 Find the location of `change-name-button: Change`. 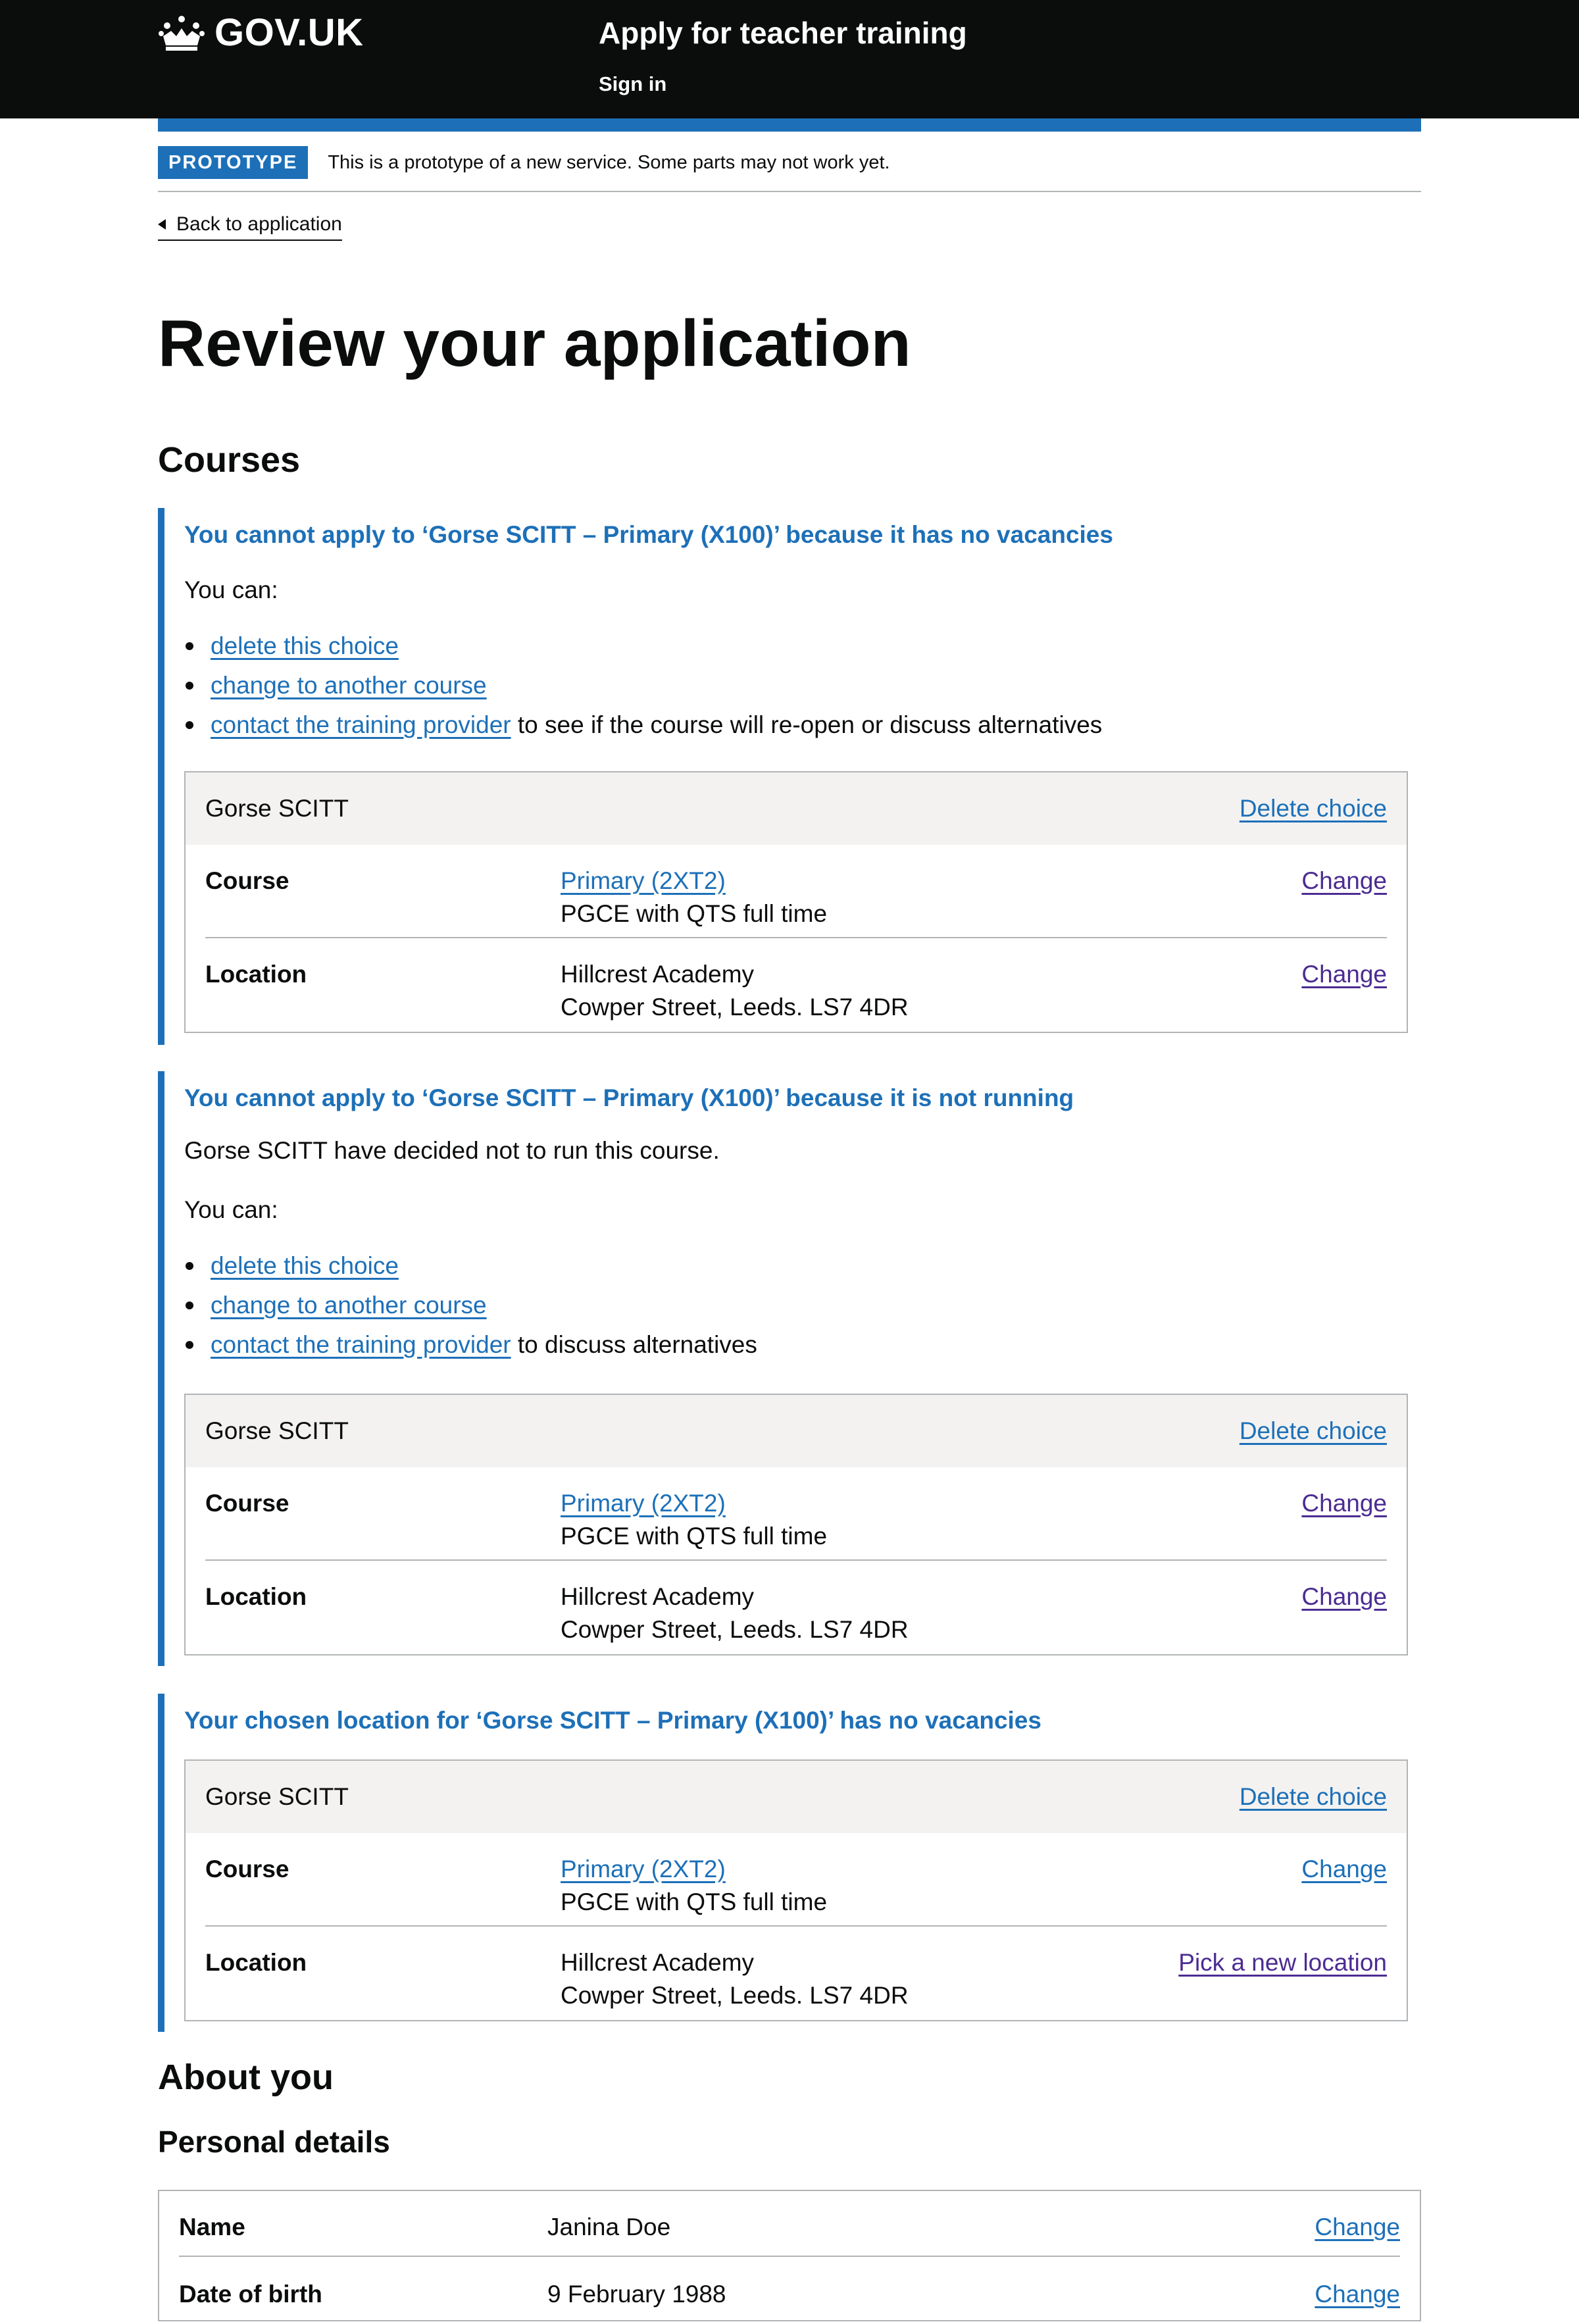

change-name-button: Change is located at coordinates (1357, 2227).